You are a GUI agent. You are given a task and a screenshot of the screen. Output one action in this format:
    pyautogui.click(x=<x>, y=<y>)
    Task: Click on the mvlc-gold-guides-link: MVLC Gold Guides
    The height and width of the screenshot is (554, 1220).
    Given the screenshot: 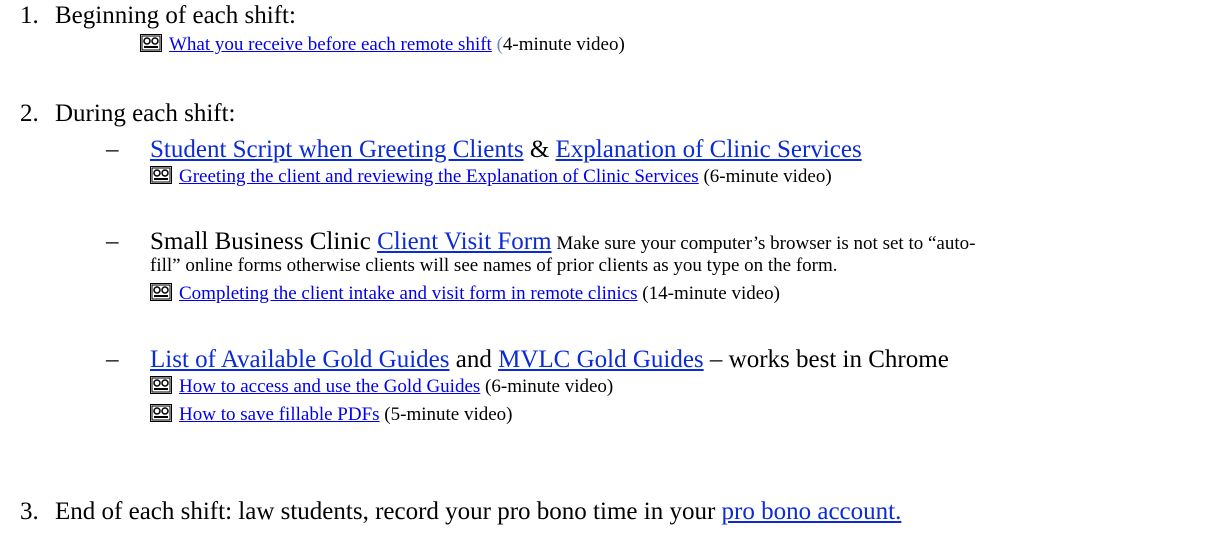 What is the action you would take?
    pyautogui.click(x=601, y=359)
    